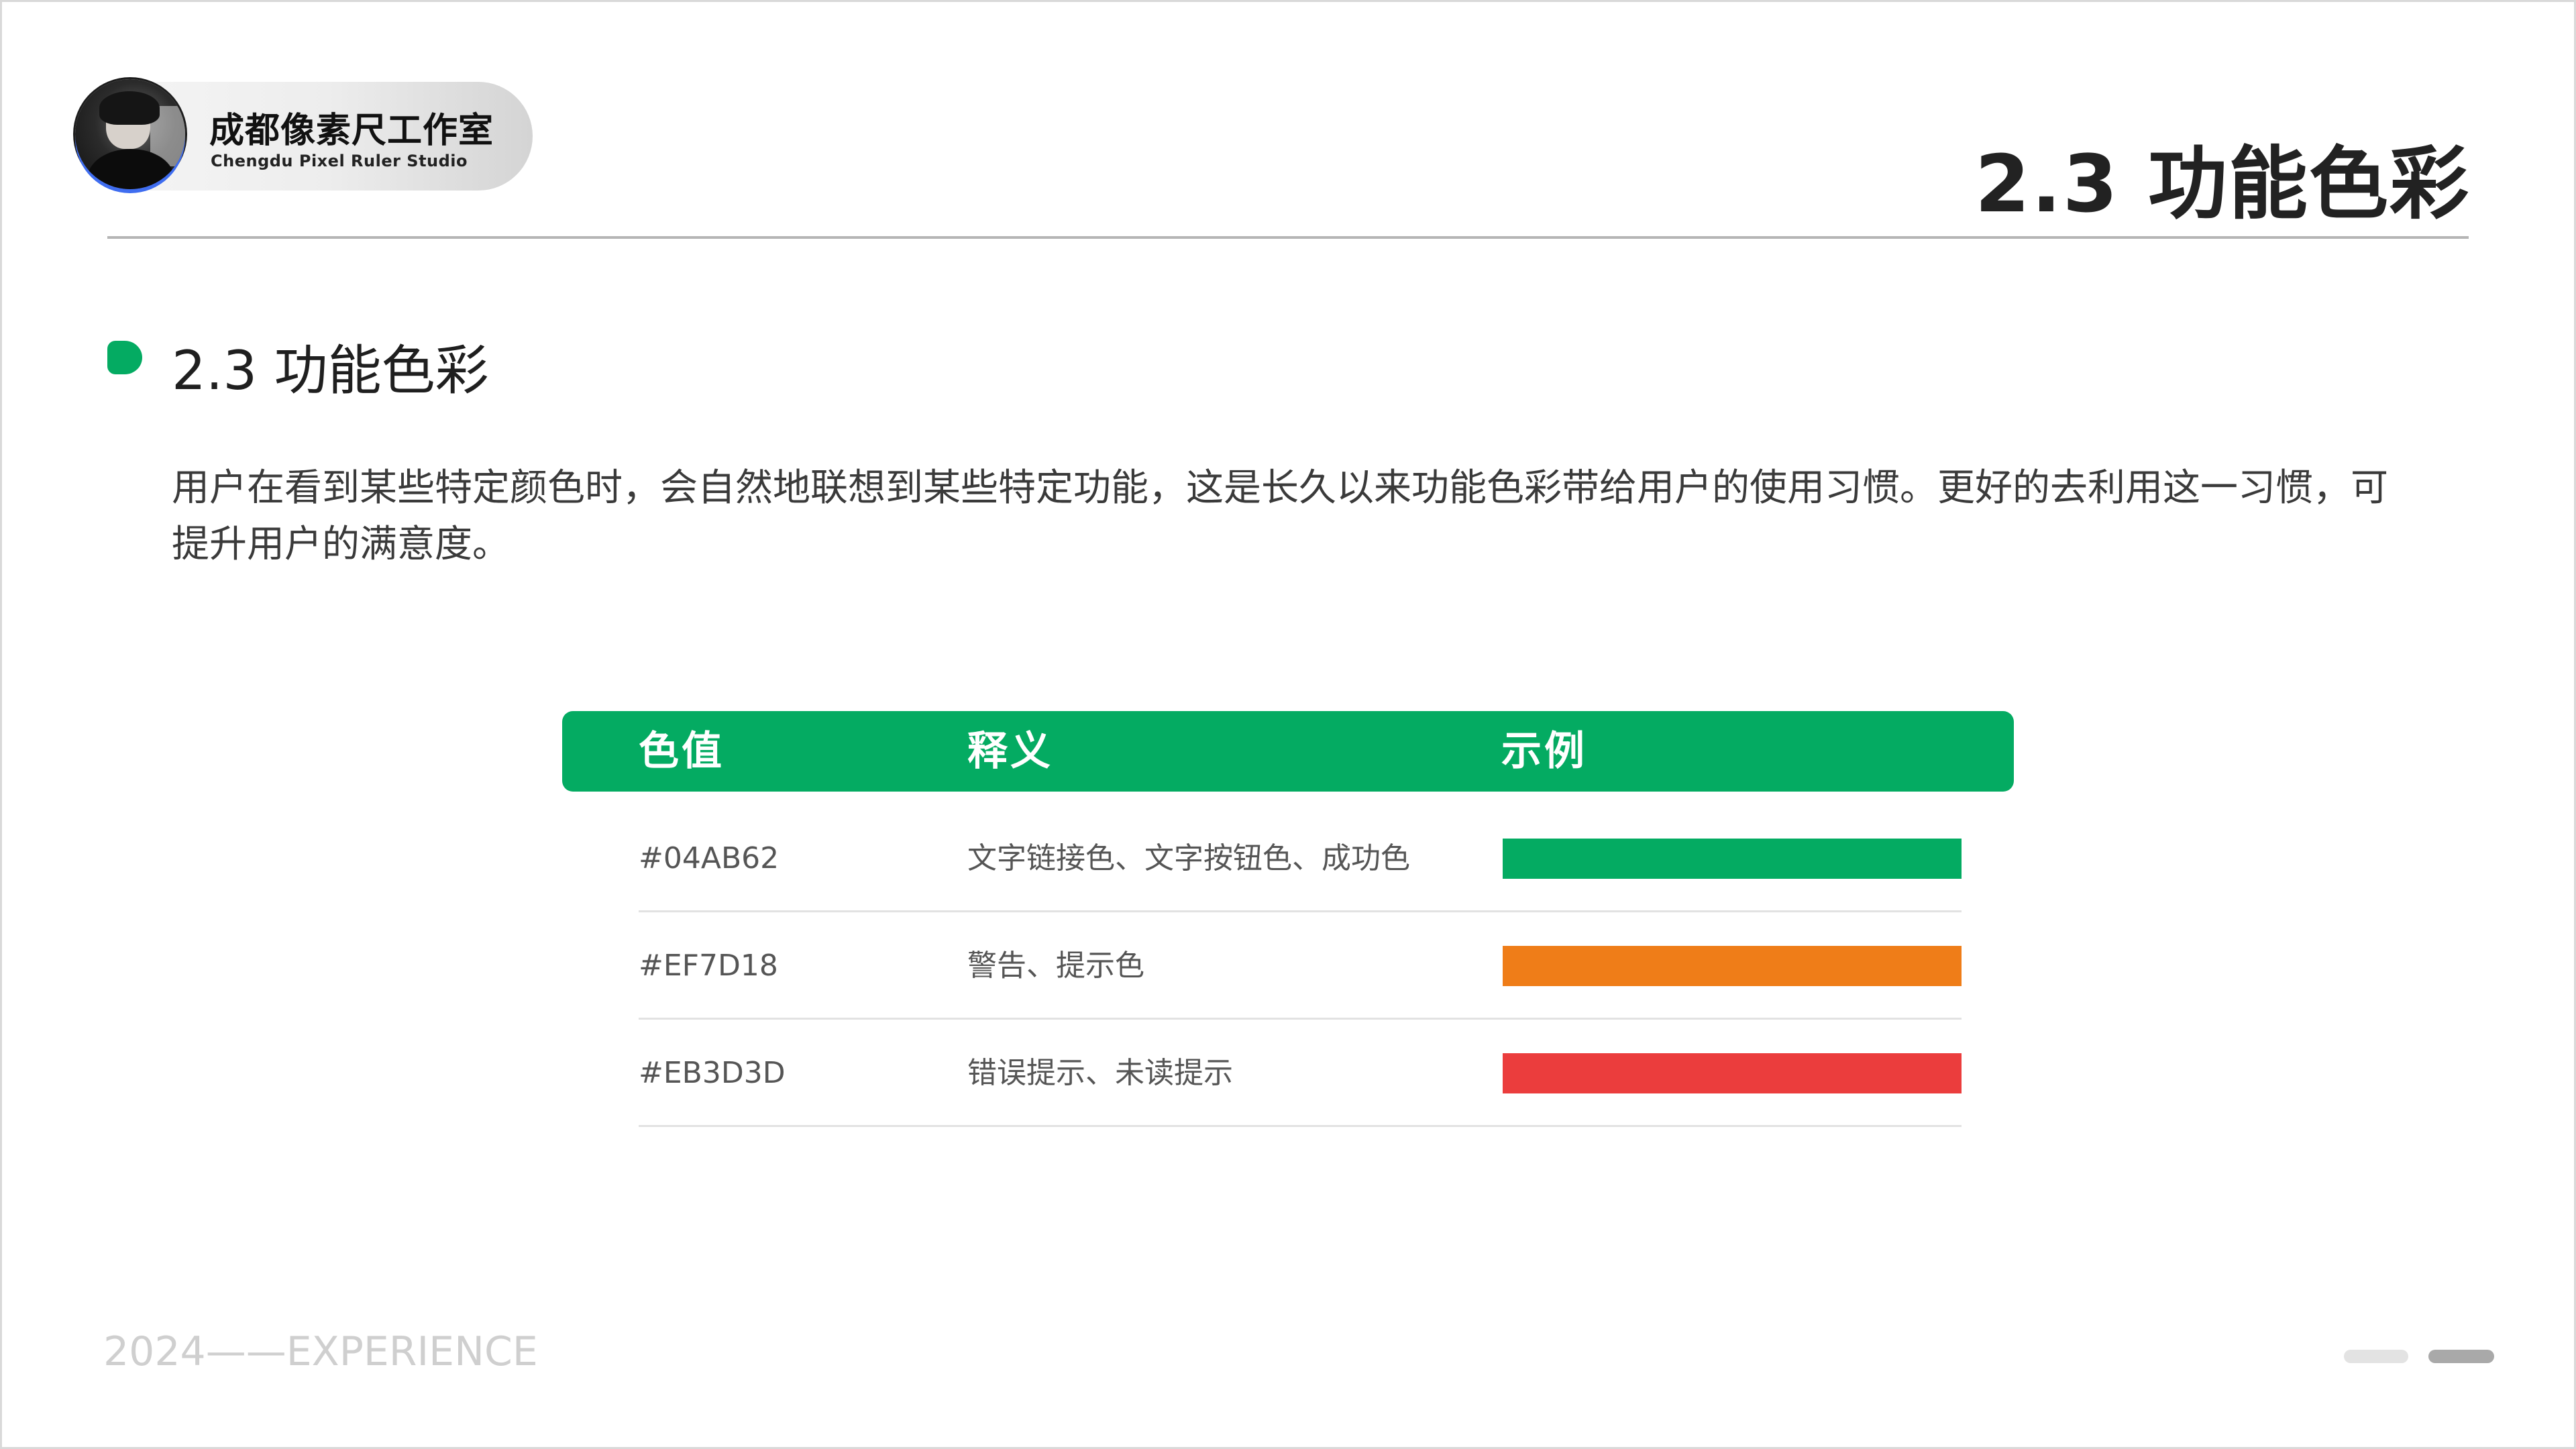 This screenshot has width=2576, height=1449. Describe the element at coordinates (1288, 237) in the screenshot. I see `header-divider` at that location.